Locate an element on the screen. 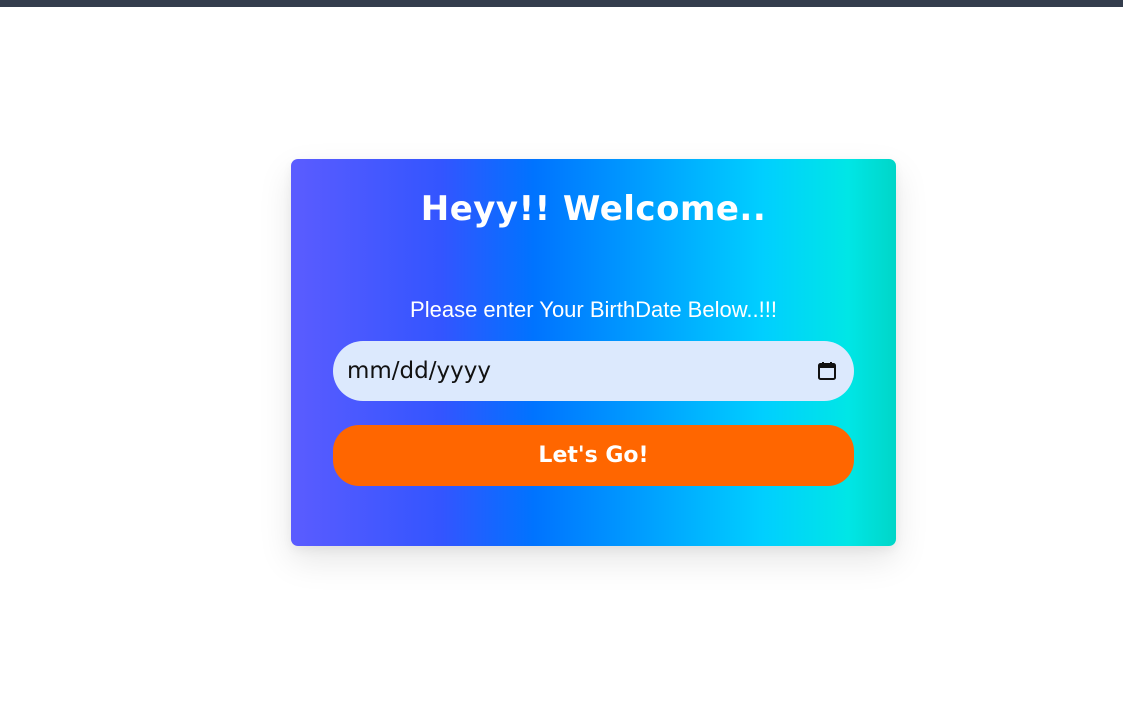  birthdate-prompt: Please enter Your BirthDate Below..!!! is located at coordinates (593, 309).